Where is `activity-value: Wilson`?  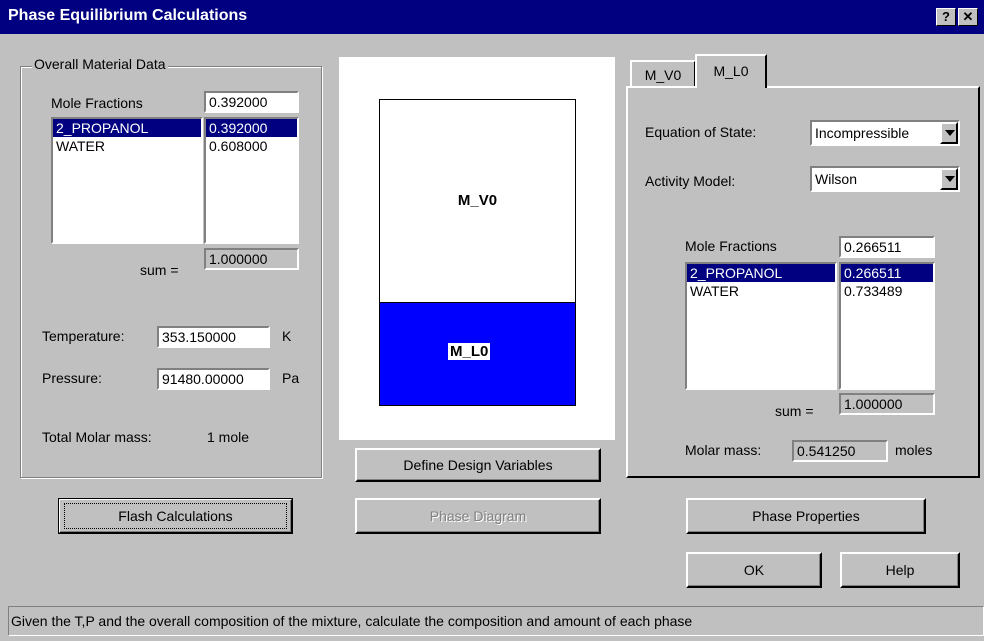
activity-value: Wilson is located at coordinates (836, 179).